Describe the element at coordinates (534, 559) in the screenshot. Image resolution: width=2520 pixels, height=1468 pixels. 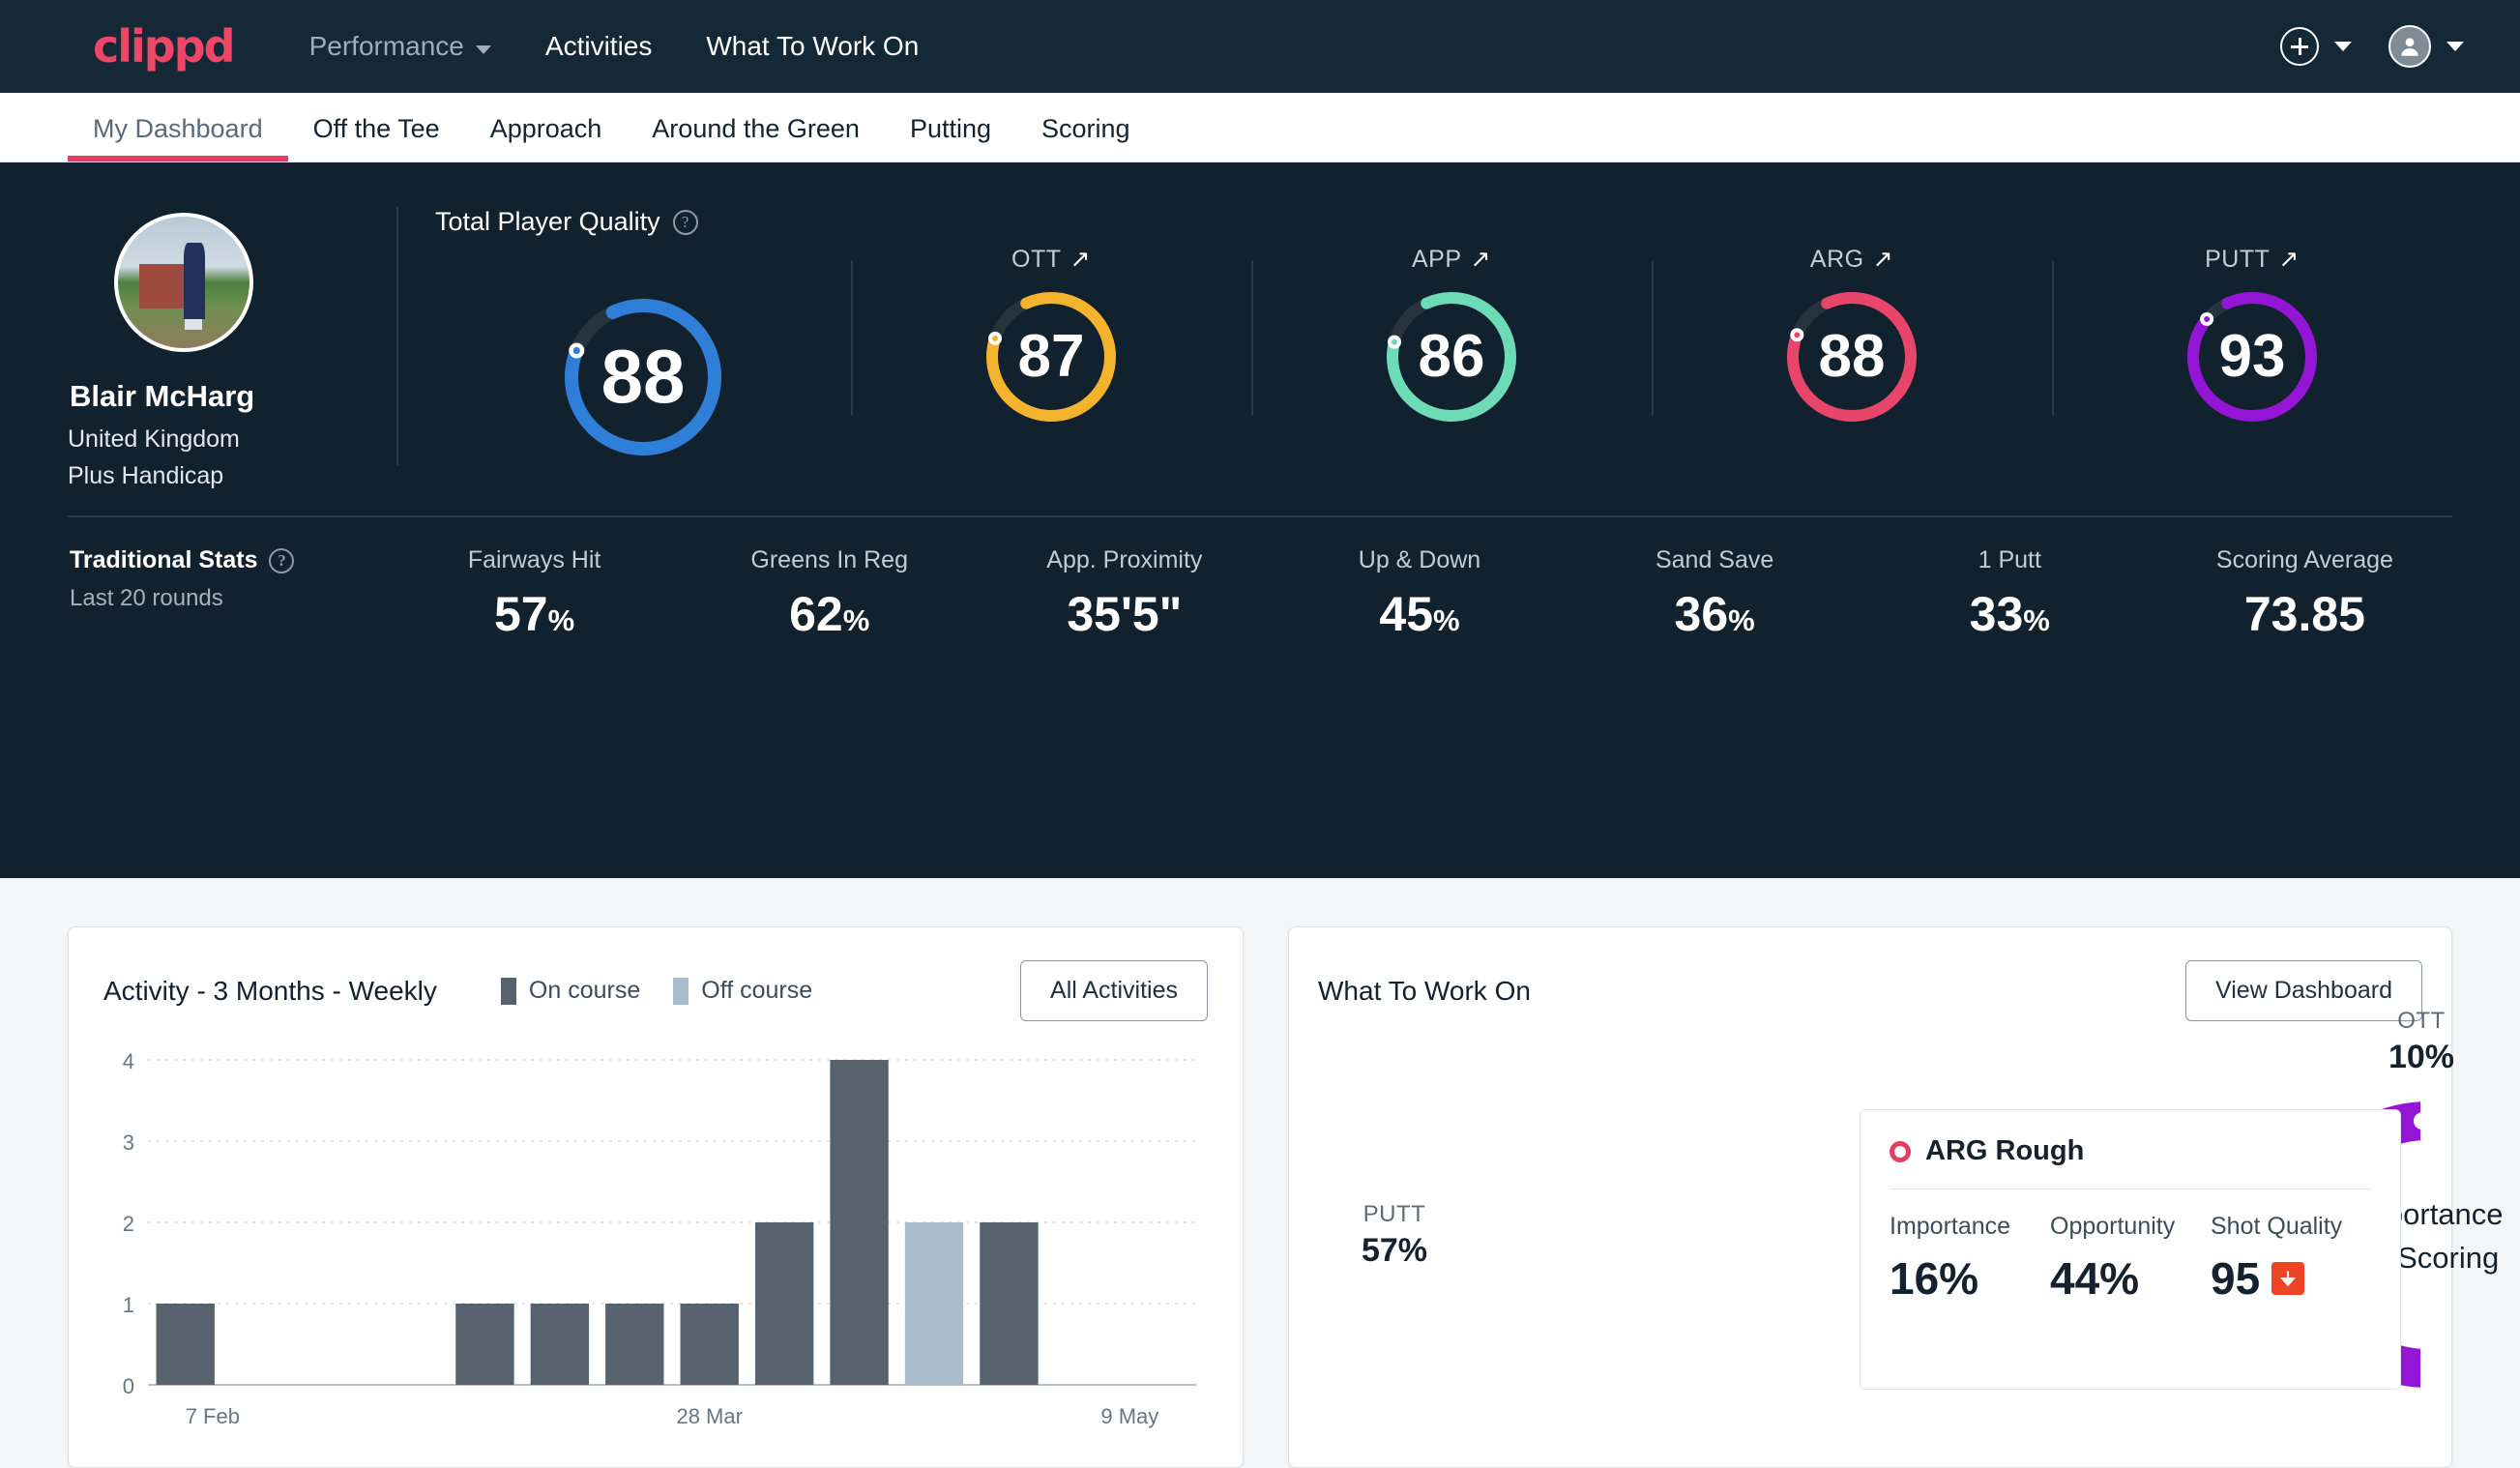
I see `stat-label: Fairways Hit` at that location.